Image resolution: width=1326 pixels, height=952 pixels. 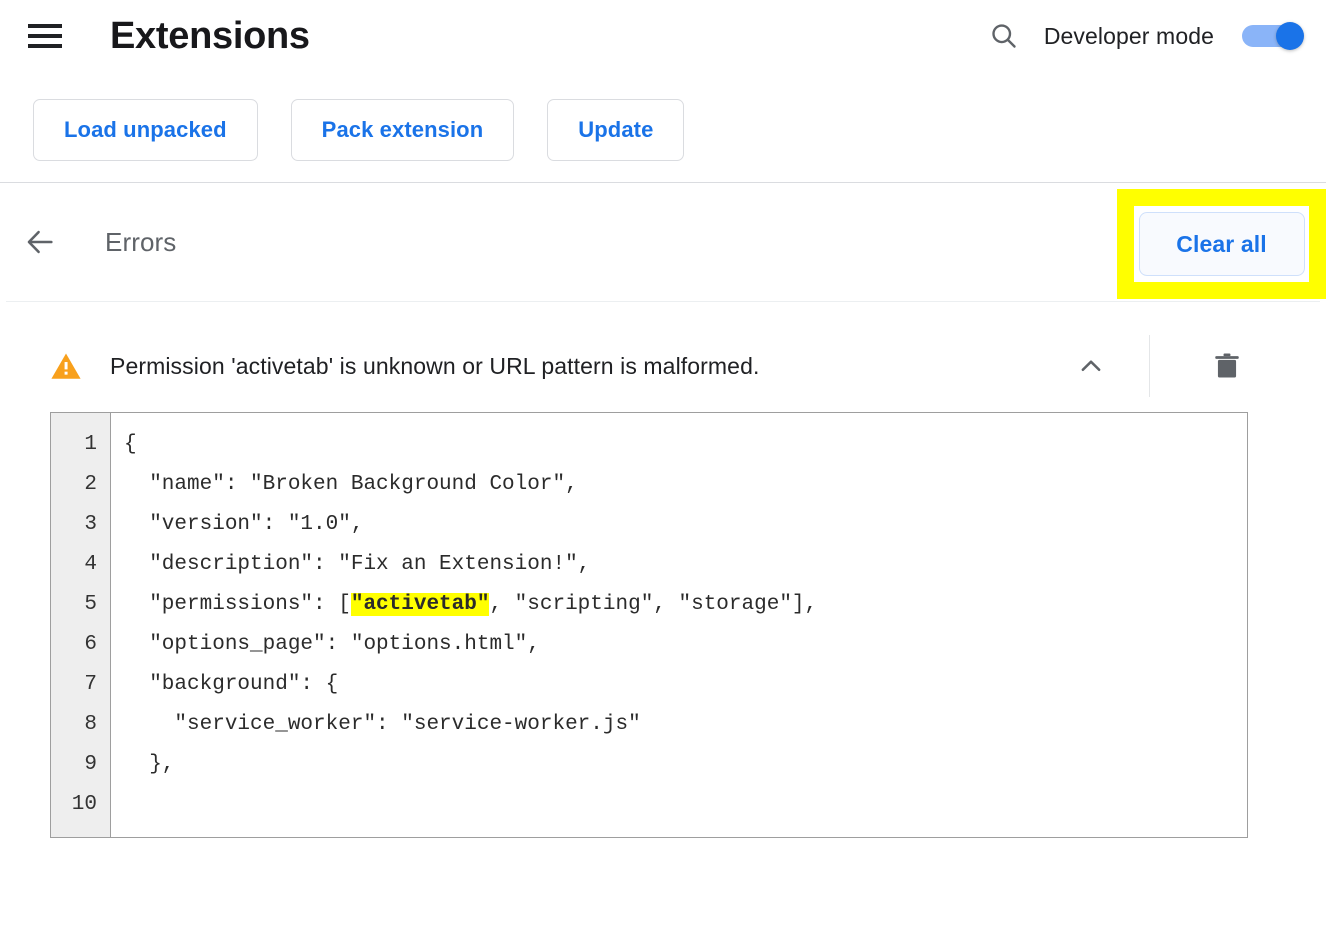 I want to click on line-number: 8, so click(x=90, y=724).